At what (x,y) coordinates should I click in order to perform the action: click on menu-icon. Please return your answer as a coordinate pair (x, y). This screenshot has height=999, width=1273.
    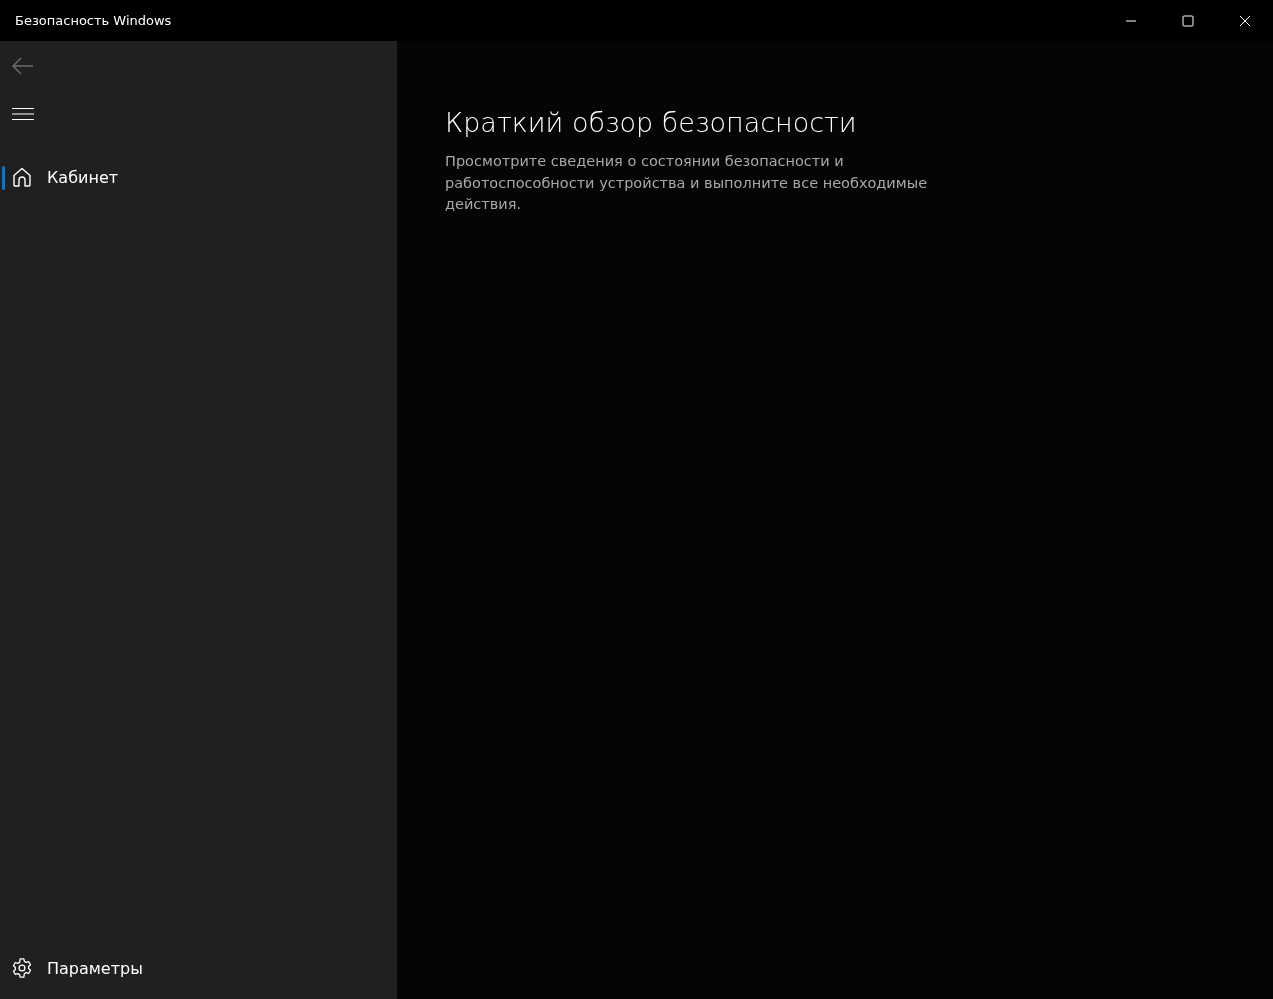
    Looking at the image, I should click on (23, 114).